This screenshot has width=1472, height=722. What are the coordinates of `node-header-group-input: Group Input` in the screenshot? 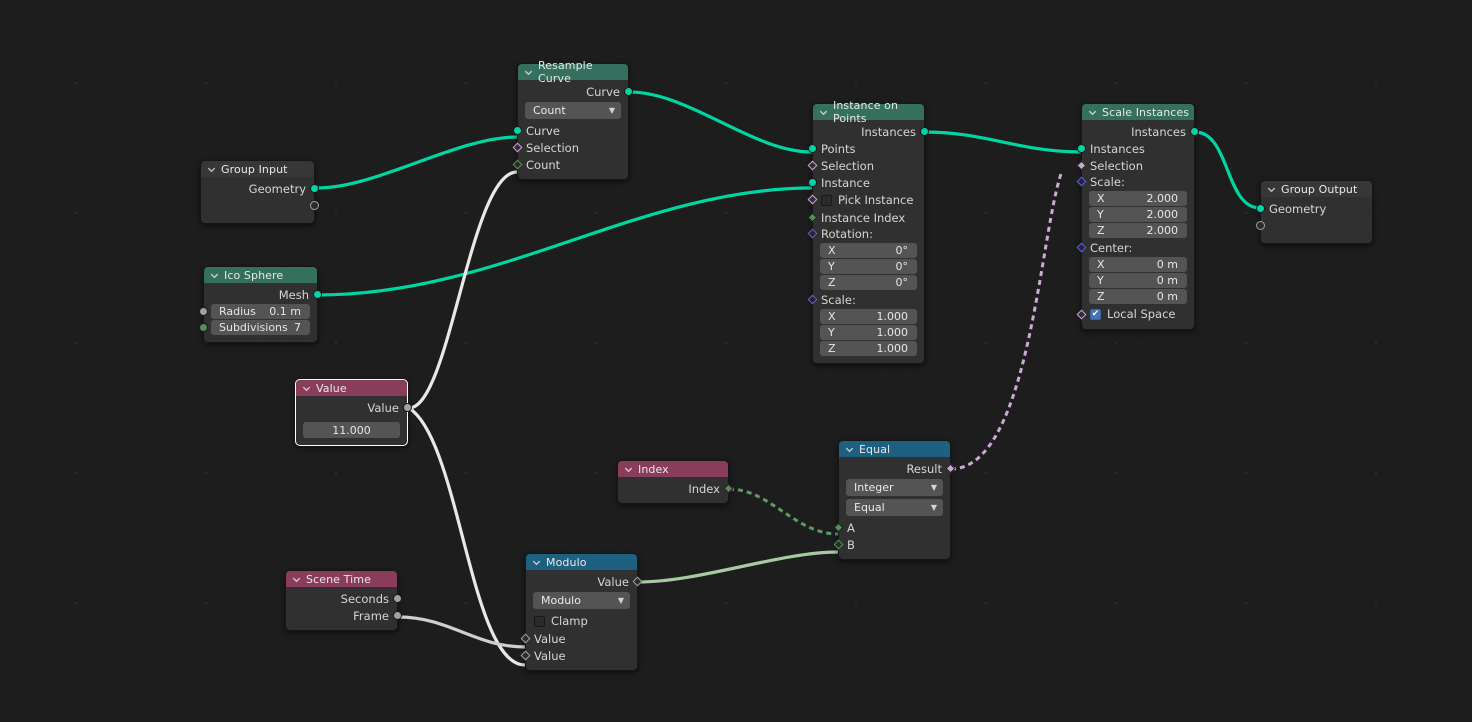 It's located at (257, 169).